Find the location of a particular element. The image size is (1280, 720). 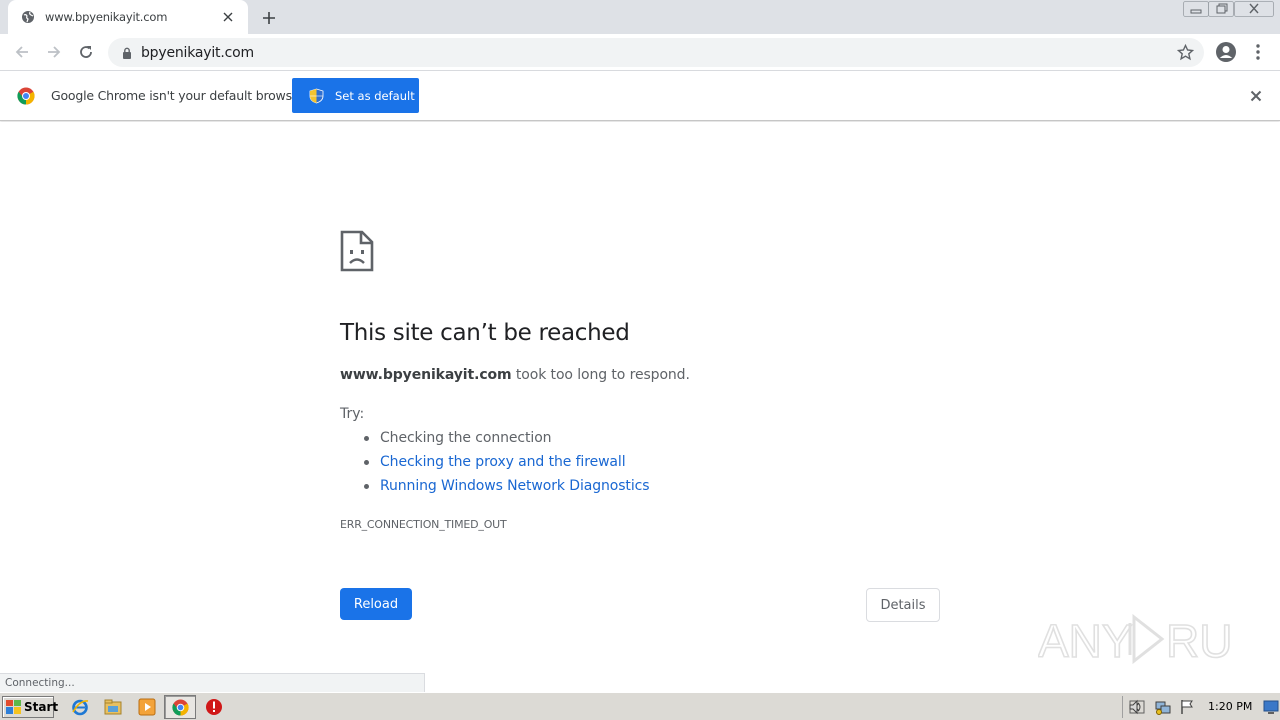

title-bar: www.bpyenikayit.com is located at coordinates (640, 17).